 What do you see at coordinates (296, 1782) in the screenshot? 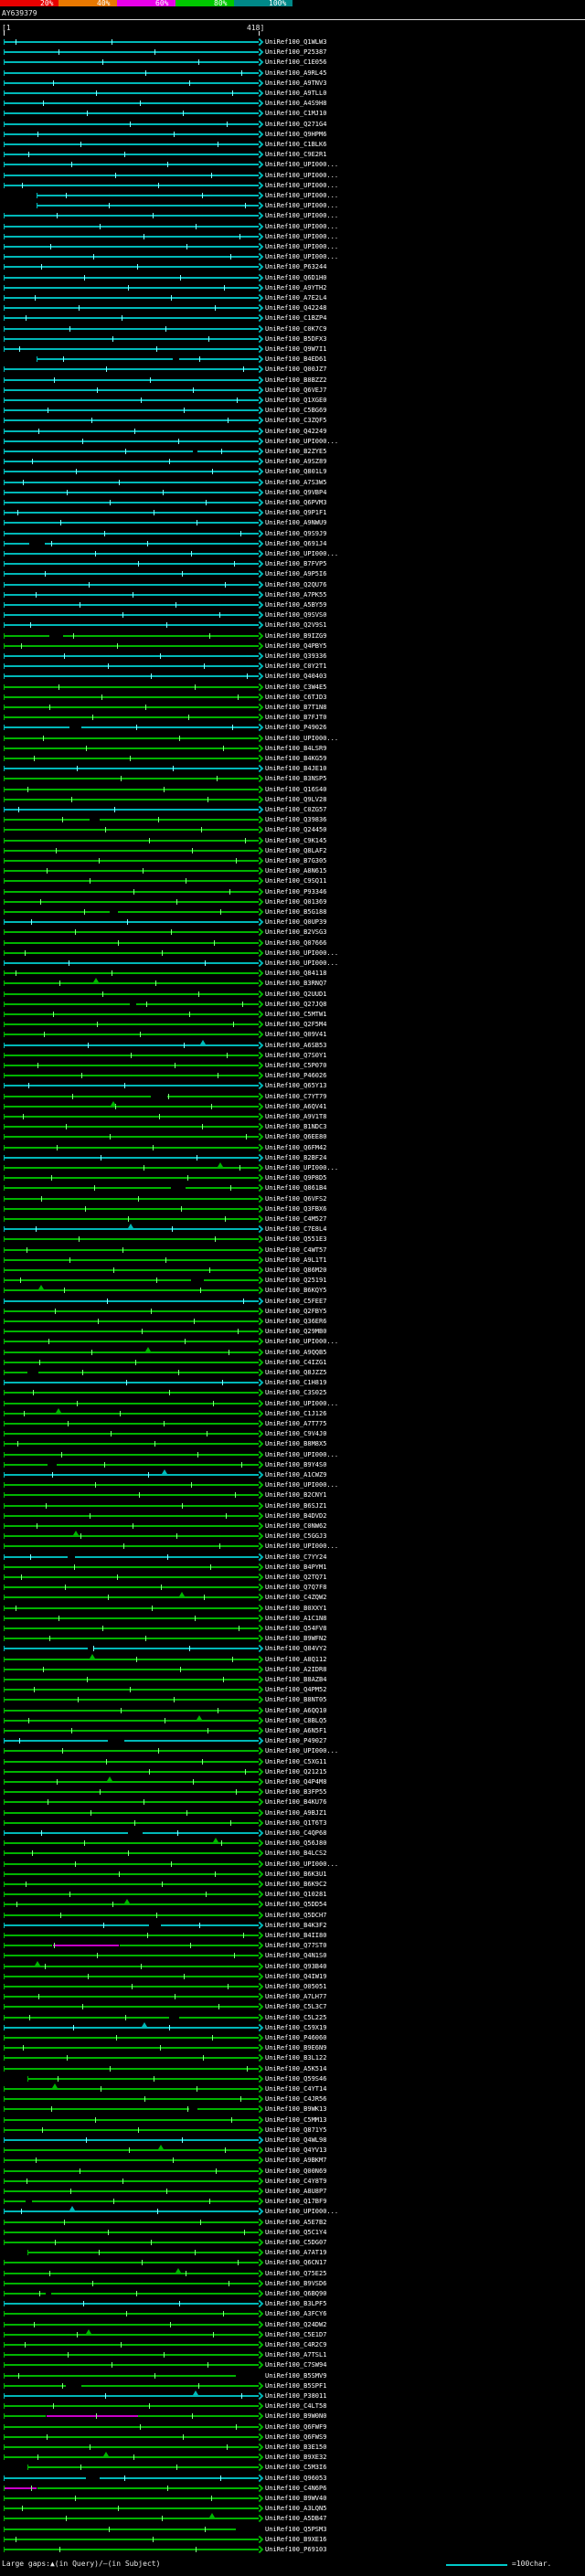
I see `hit-label: UniRef100_Q4P4M8` at bounding box center [296, 1782].